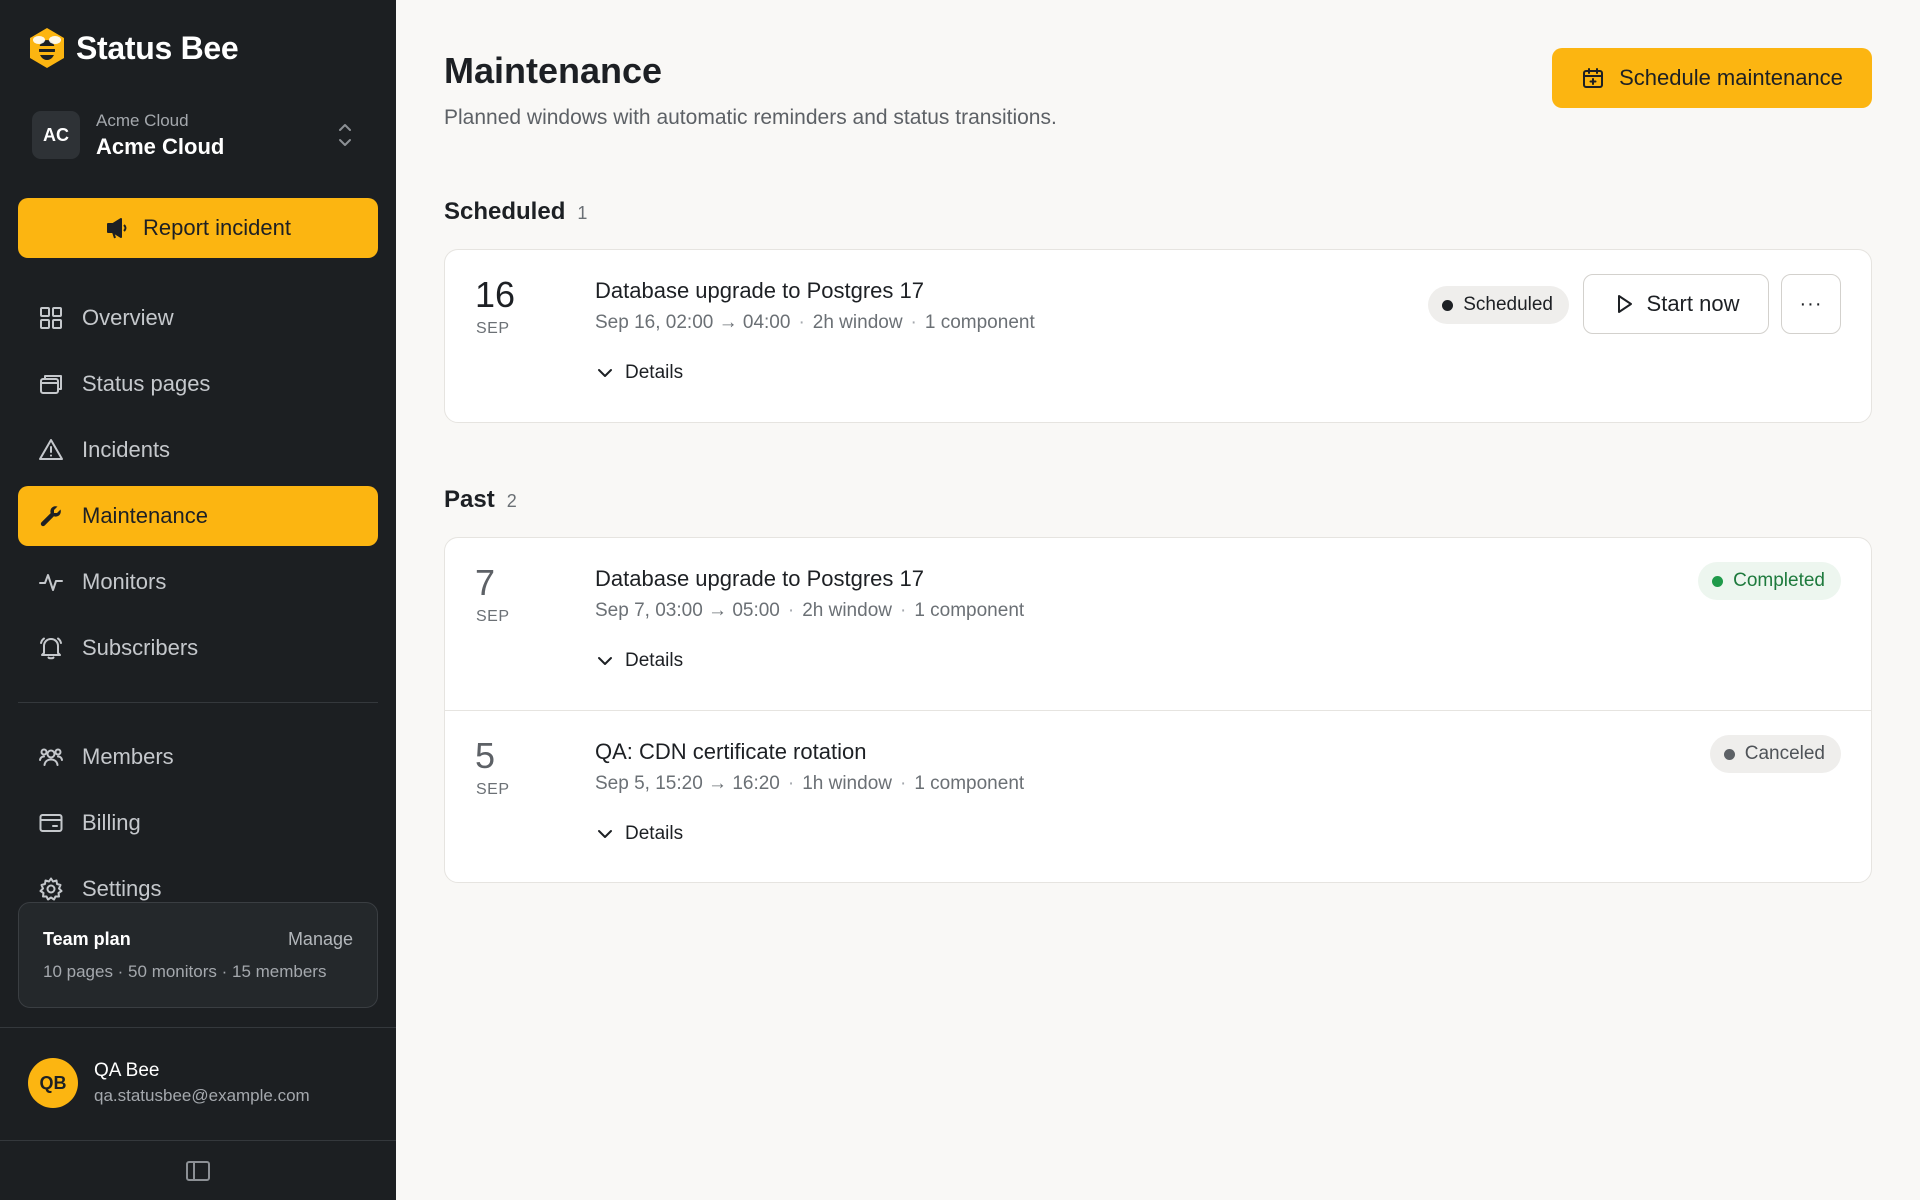 The width and height of the screenshot is (1920, 1200). What do you see at coordinates (217, 227) in the screenshot?
I see `report-incident-label: Report incident` at bounding box center [217, 227].